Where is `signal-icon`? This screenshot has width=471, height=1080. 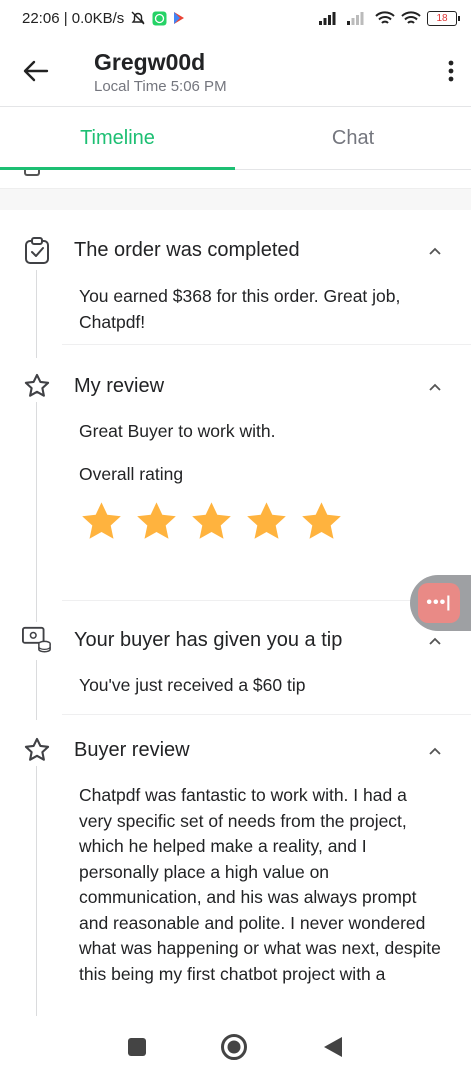 signal-icon is located at coordinates (330, 18).